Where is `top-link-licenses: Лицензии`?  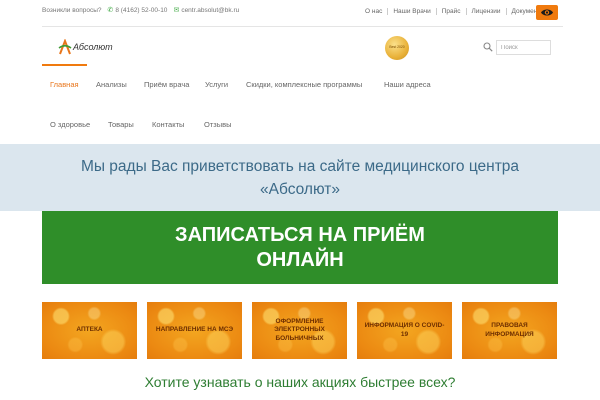
top-link-licenses: Лицензии is located at coordinates (485, 11).